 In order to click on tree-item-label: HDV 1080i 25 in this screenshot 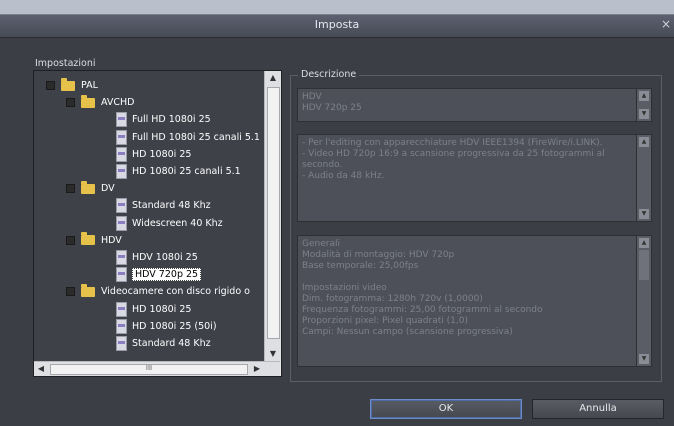, I will do `click(165, 257)`.